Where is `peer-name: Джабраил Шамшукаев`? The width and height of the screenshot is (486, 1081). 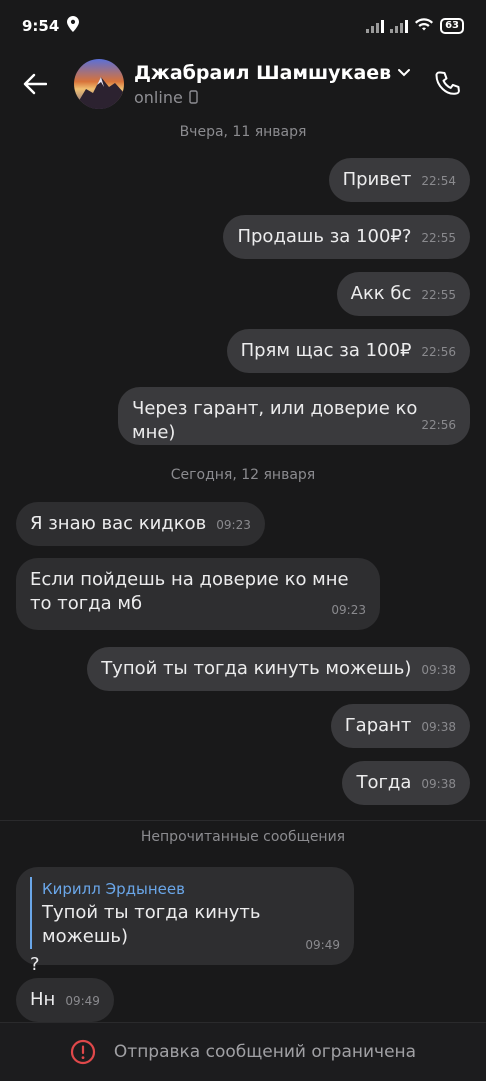 peer-name: Джабраил Шамшукаев is located at coordinates (263, 72).